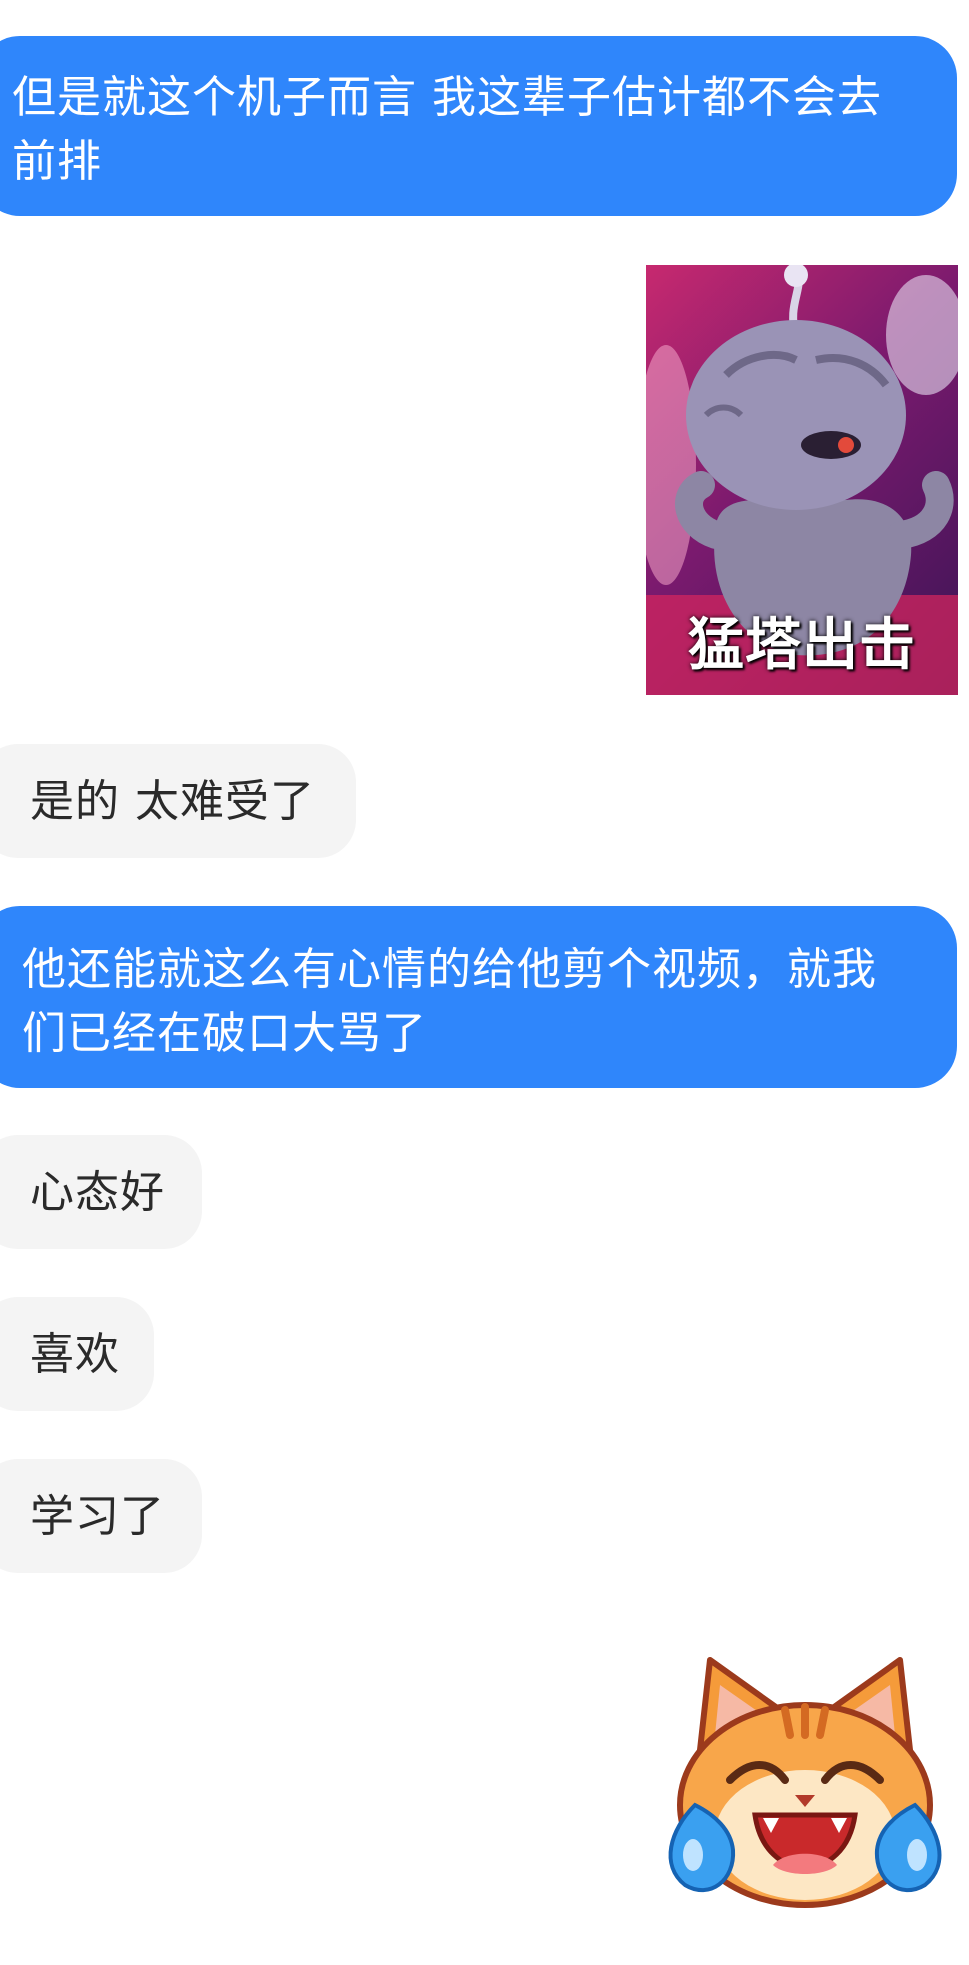  What do you see at coordinates (97, 1516) in the screenshot?
I see `message-text: 学习了` at bounding box center [97, 1516].